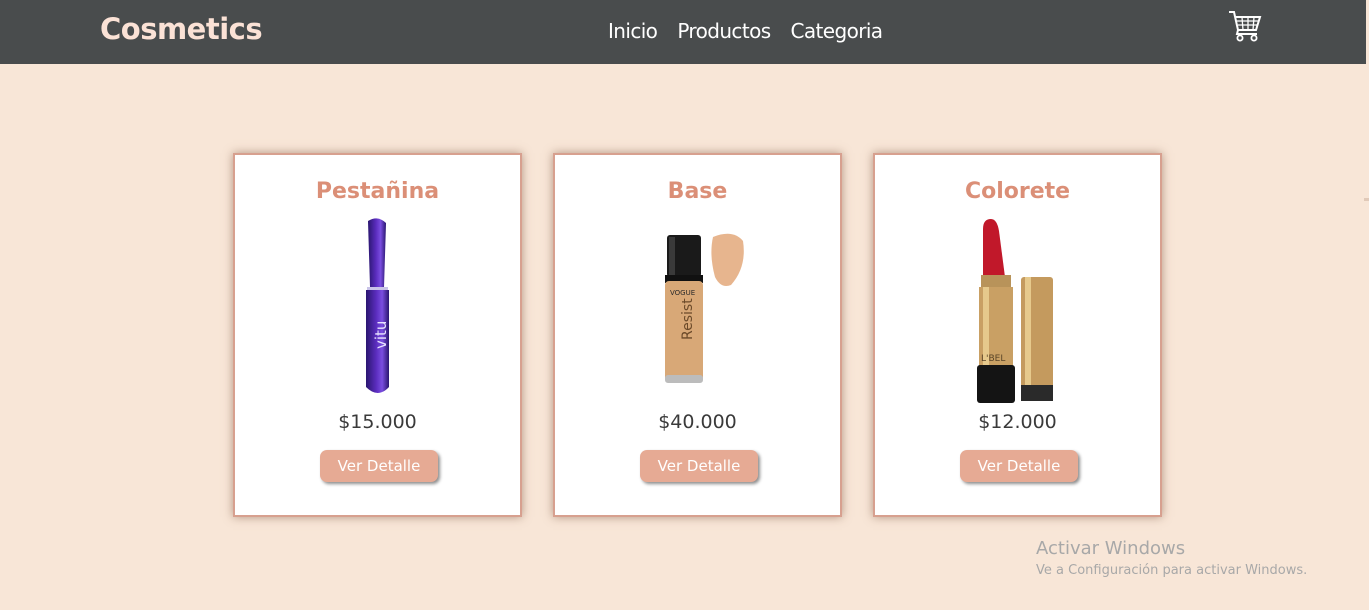  I want to click on product-price: $12.000, so click(1017, 422).